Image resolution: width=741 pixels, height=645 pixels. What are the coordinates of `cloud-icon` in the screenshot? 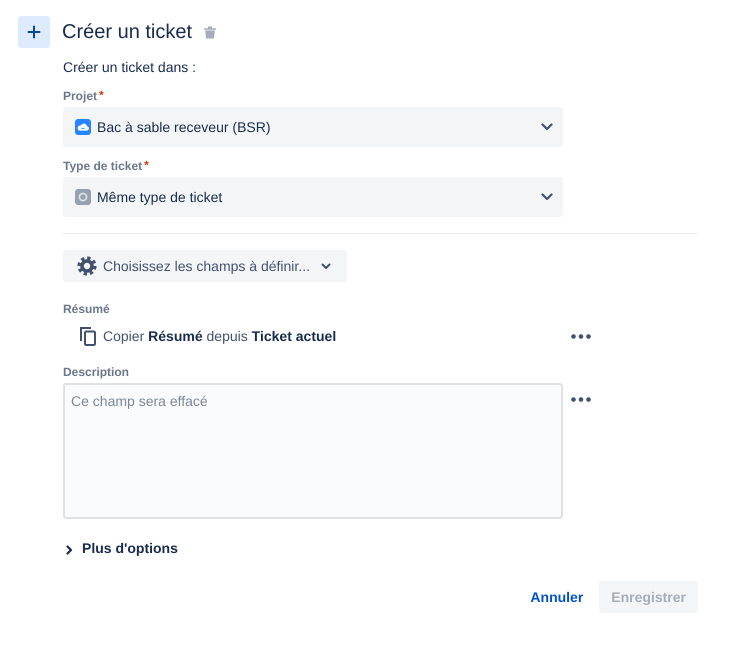 It's located at (83, 127).